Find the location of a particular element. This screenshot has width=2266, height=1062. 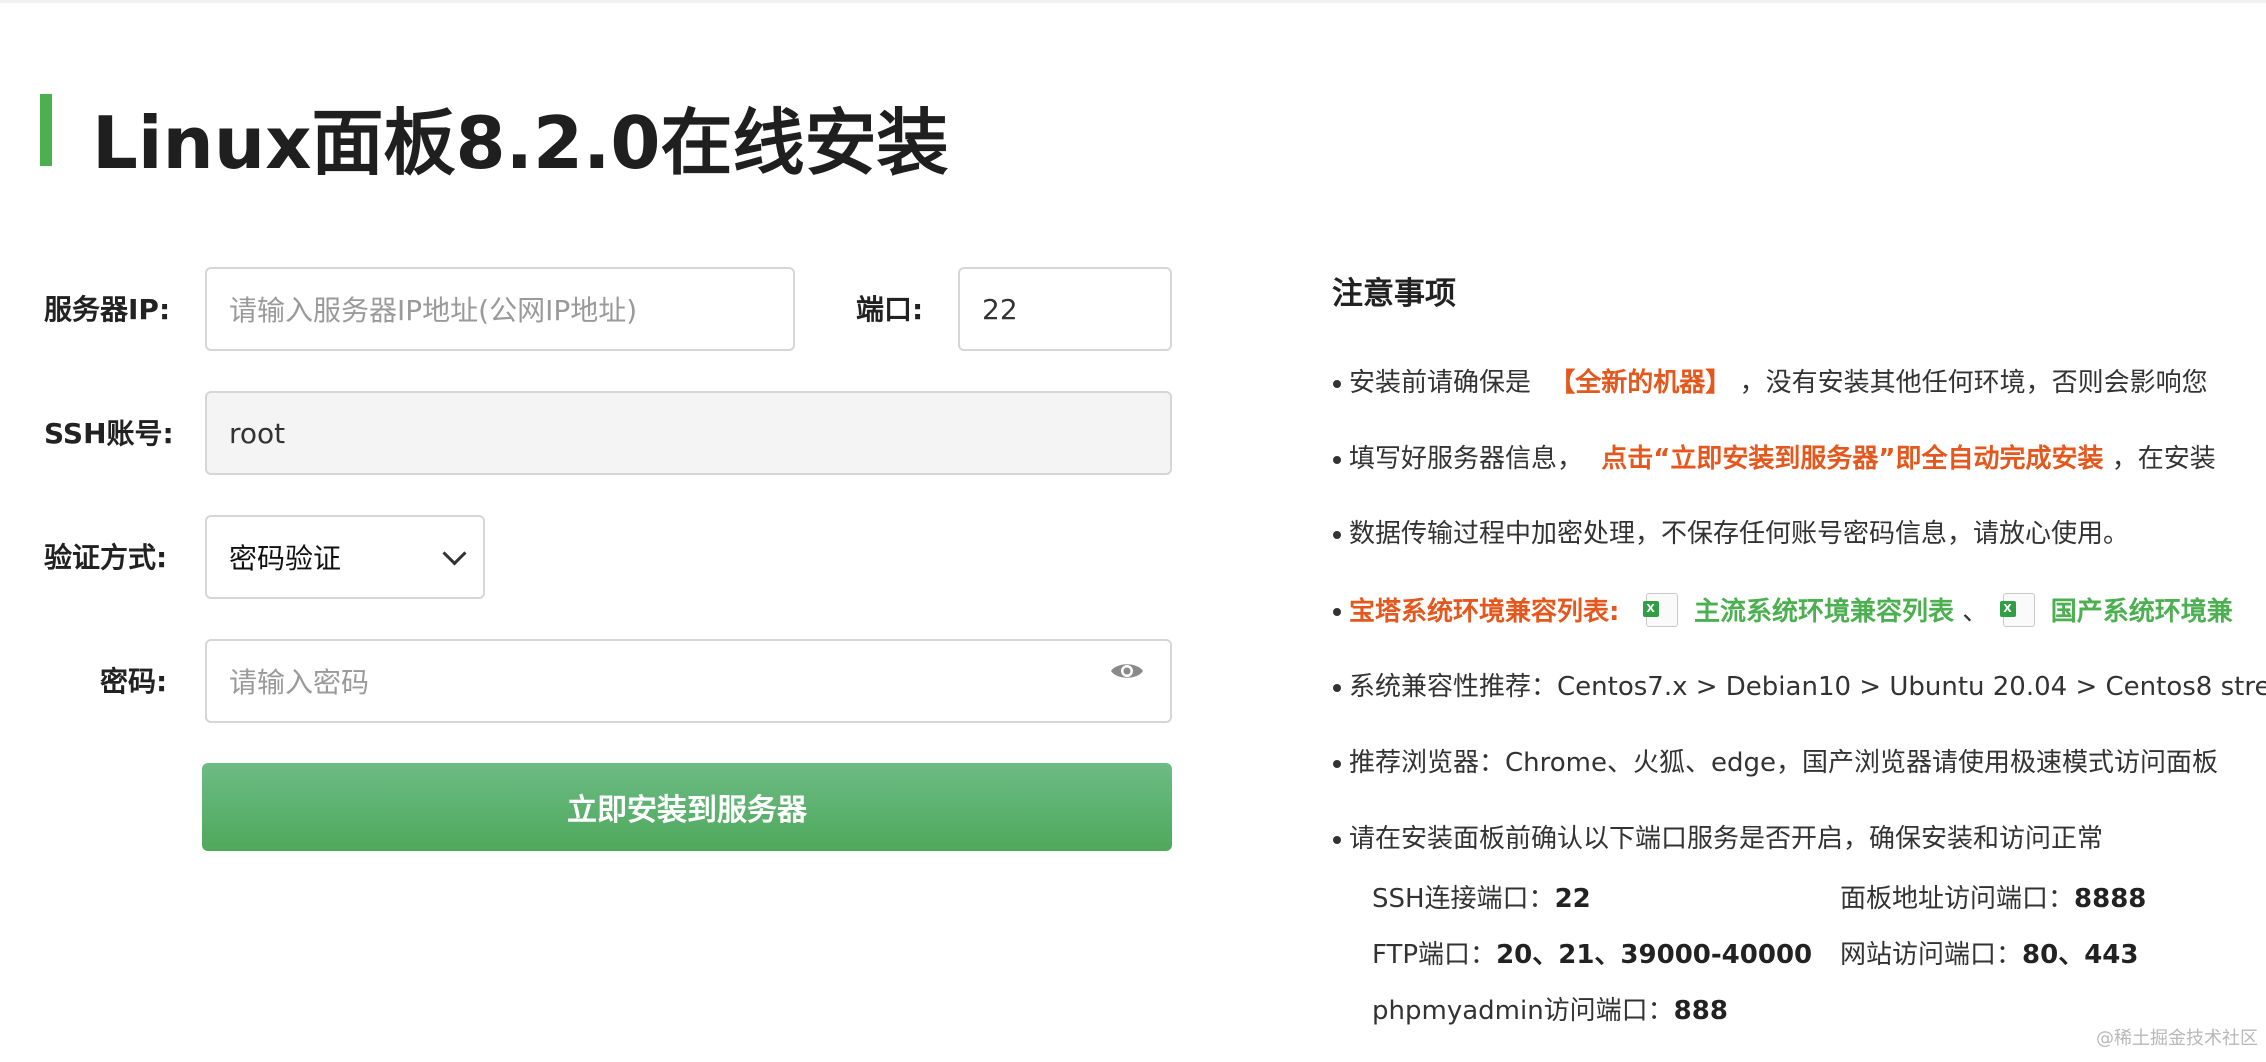

note-item-auto-install: 填写好服务器信息， 点击“立即安装到服务器”即全自动完成安装 ，在安装 is located at coordinates (1774, 459).